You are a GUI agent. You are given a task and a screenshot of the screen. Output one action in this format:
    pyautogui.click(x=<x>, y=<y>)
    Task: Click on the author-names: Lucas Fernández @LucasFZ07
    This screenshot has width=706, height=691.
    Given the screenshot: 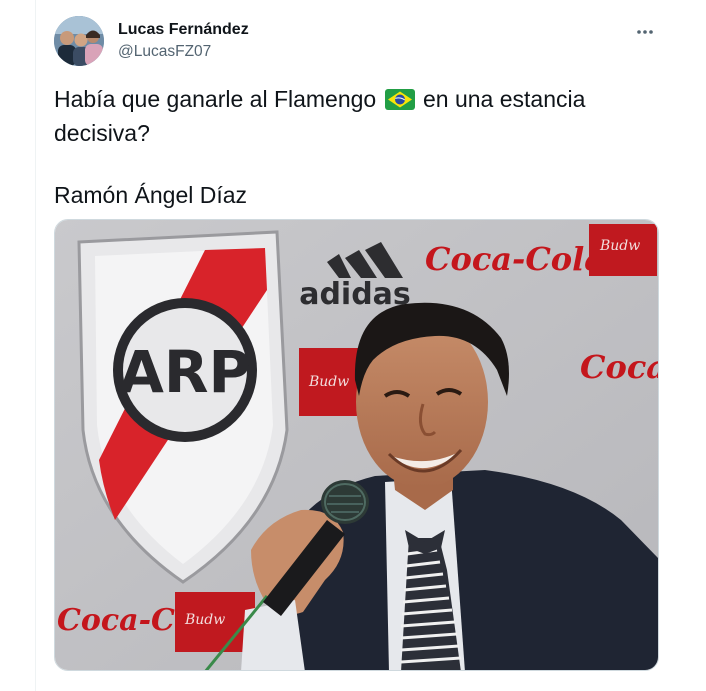 What is the action you would take?
    pyautogui.click(x=183, y=41)
    